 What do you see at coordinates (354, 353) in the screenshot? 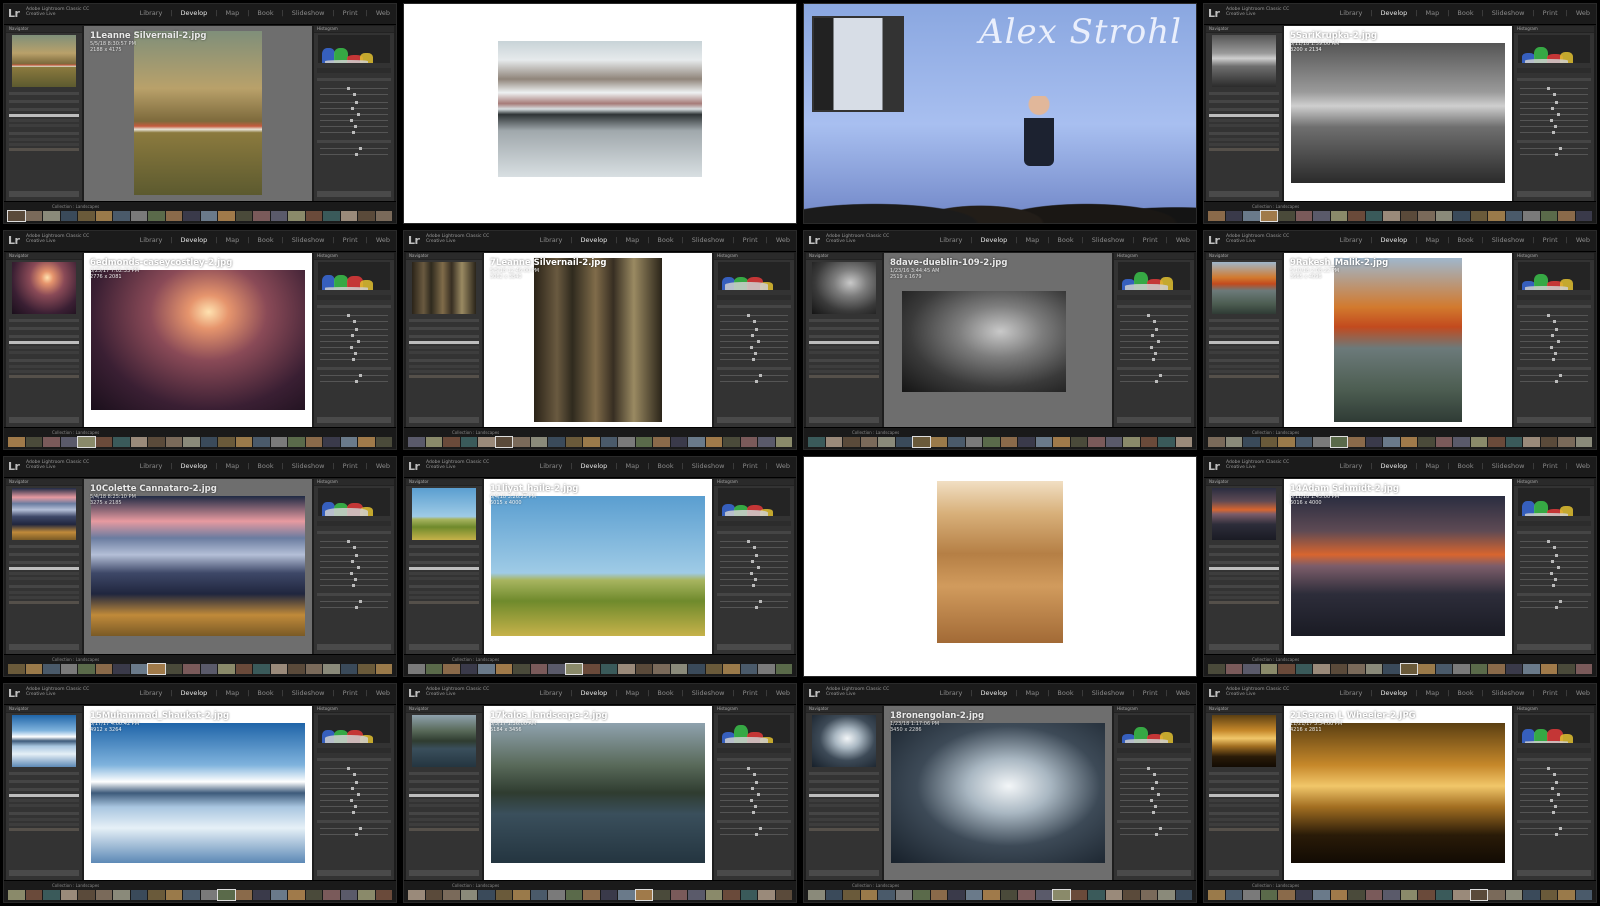
I see `whites-slider` at bounding box center [354, 353].